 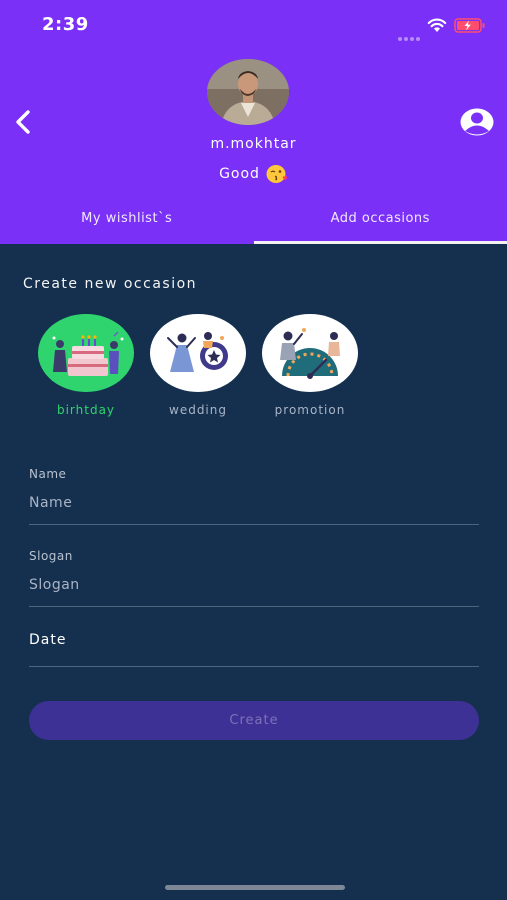 What do you see at coordinates (410, 33) in the screenshot?
I see `signal-icon` at bounding box center [410, 33].